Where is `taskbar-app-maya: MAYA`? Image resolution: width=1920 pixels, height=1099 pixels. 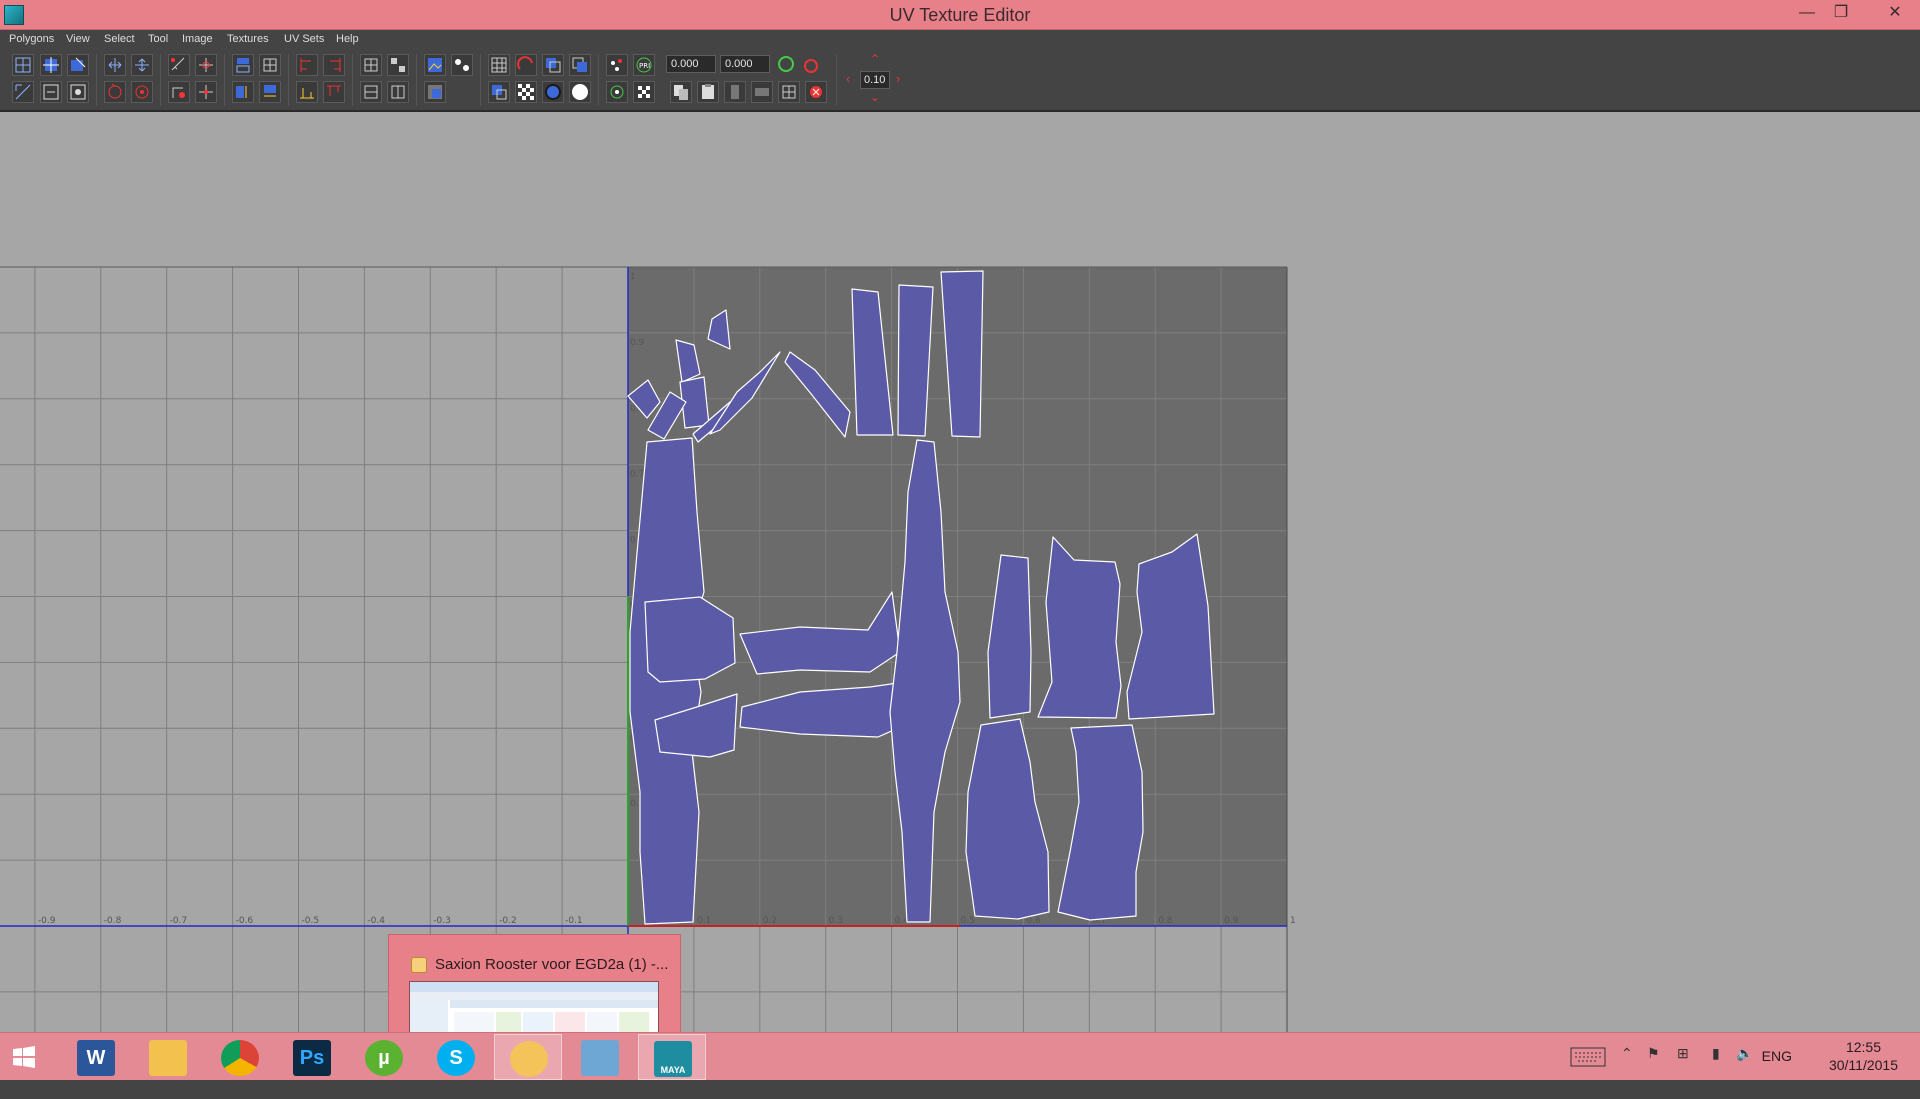 taskbar-app-maya: MAYA is located at coordinates (672, 1057).